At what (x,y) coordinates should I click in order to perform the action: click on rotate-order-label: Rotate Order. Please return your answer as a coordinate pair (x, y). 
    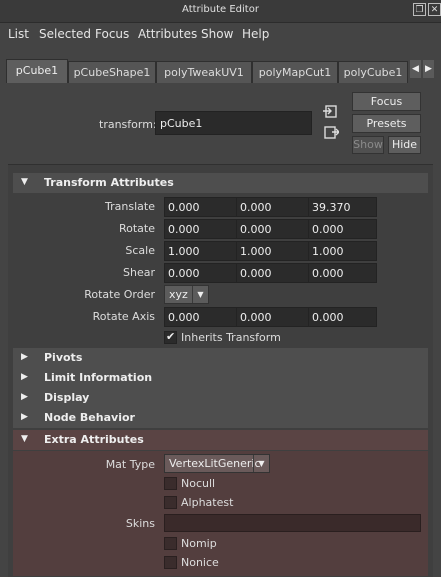
    Looking at the image, I should click on (119, 294).